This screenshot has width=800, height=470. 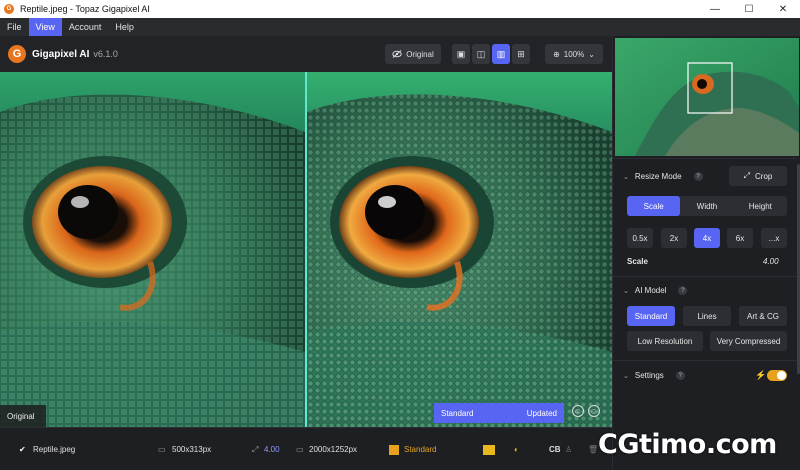 I want to click on view-mode-group: ▣ ◫ ▥ ⊞, so click(x=491, y=54).